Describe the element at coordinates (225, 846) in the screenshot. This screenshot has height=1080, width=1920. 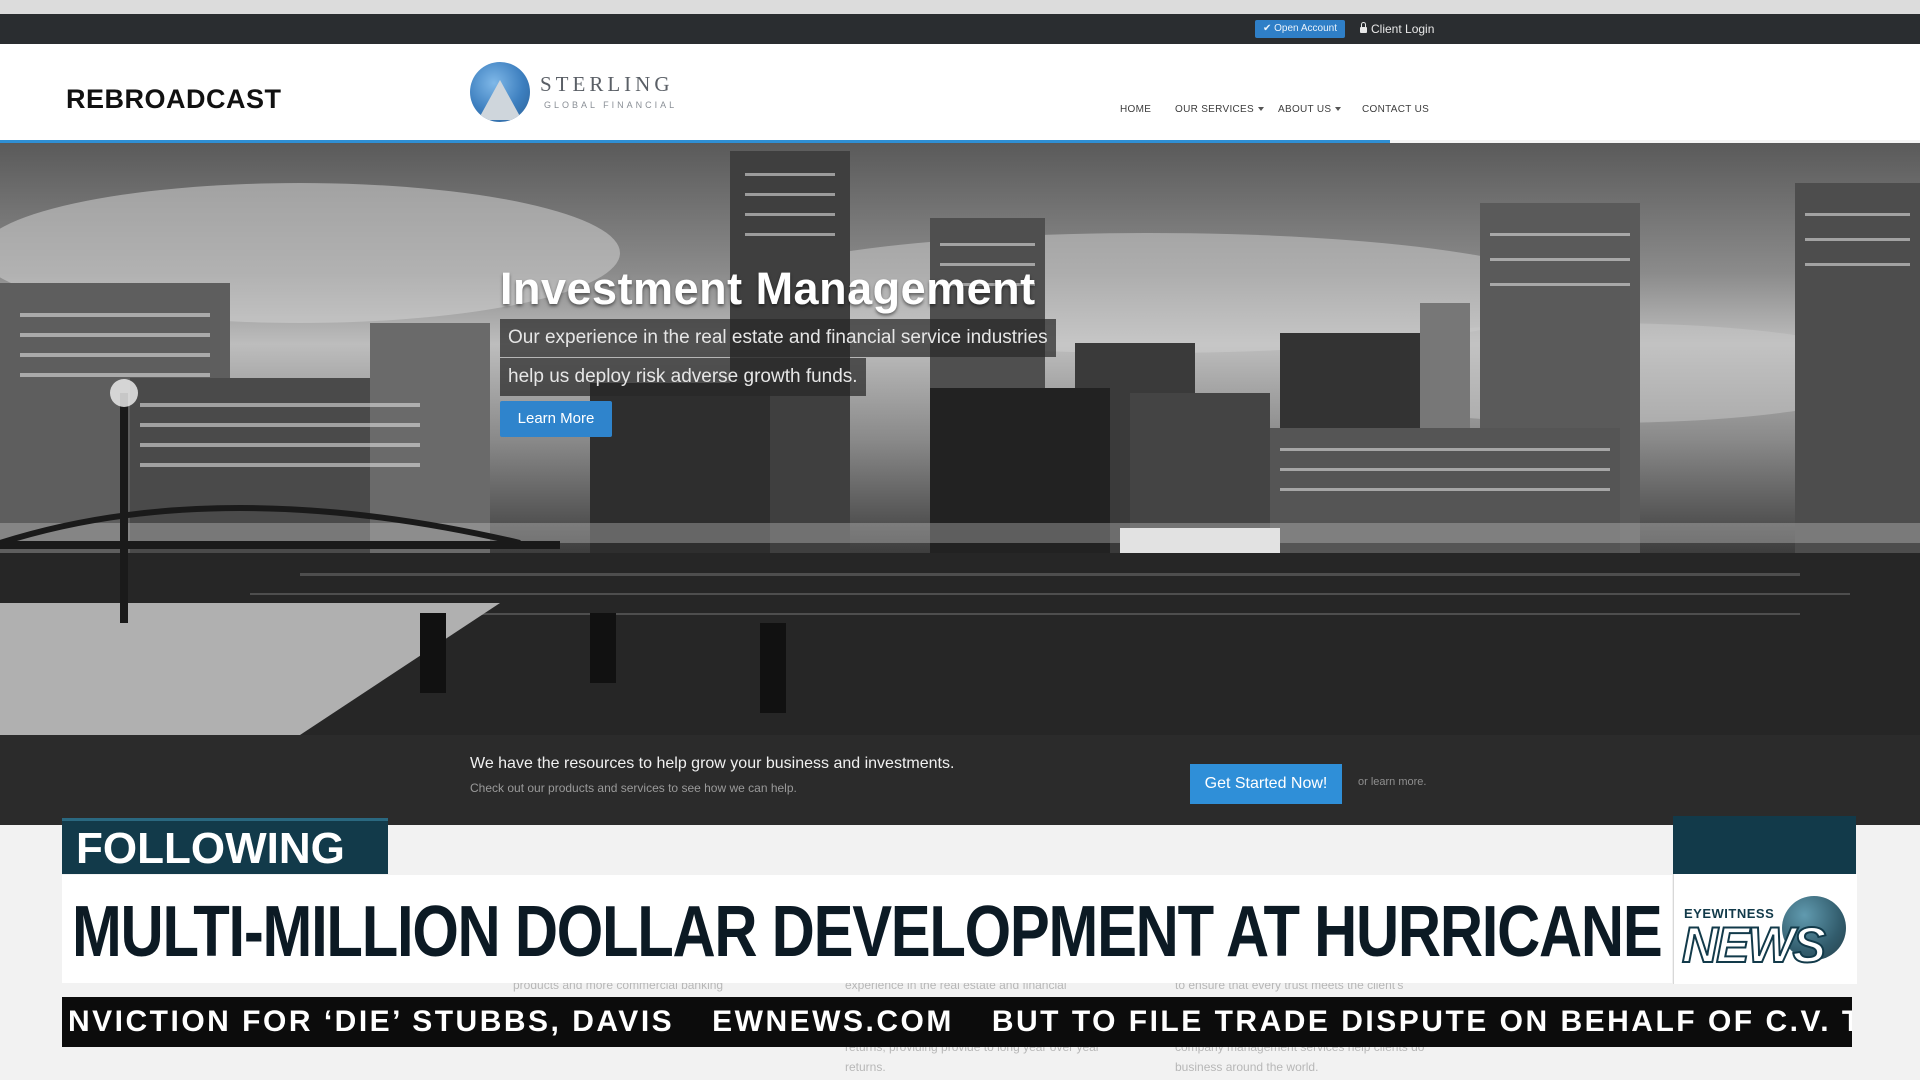
I see `following-tag: FOLLOWING` at that location.